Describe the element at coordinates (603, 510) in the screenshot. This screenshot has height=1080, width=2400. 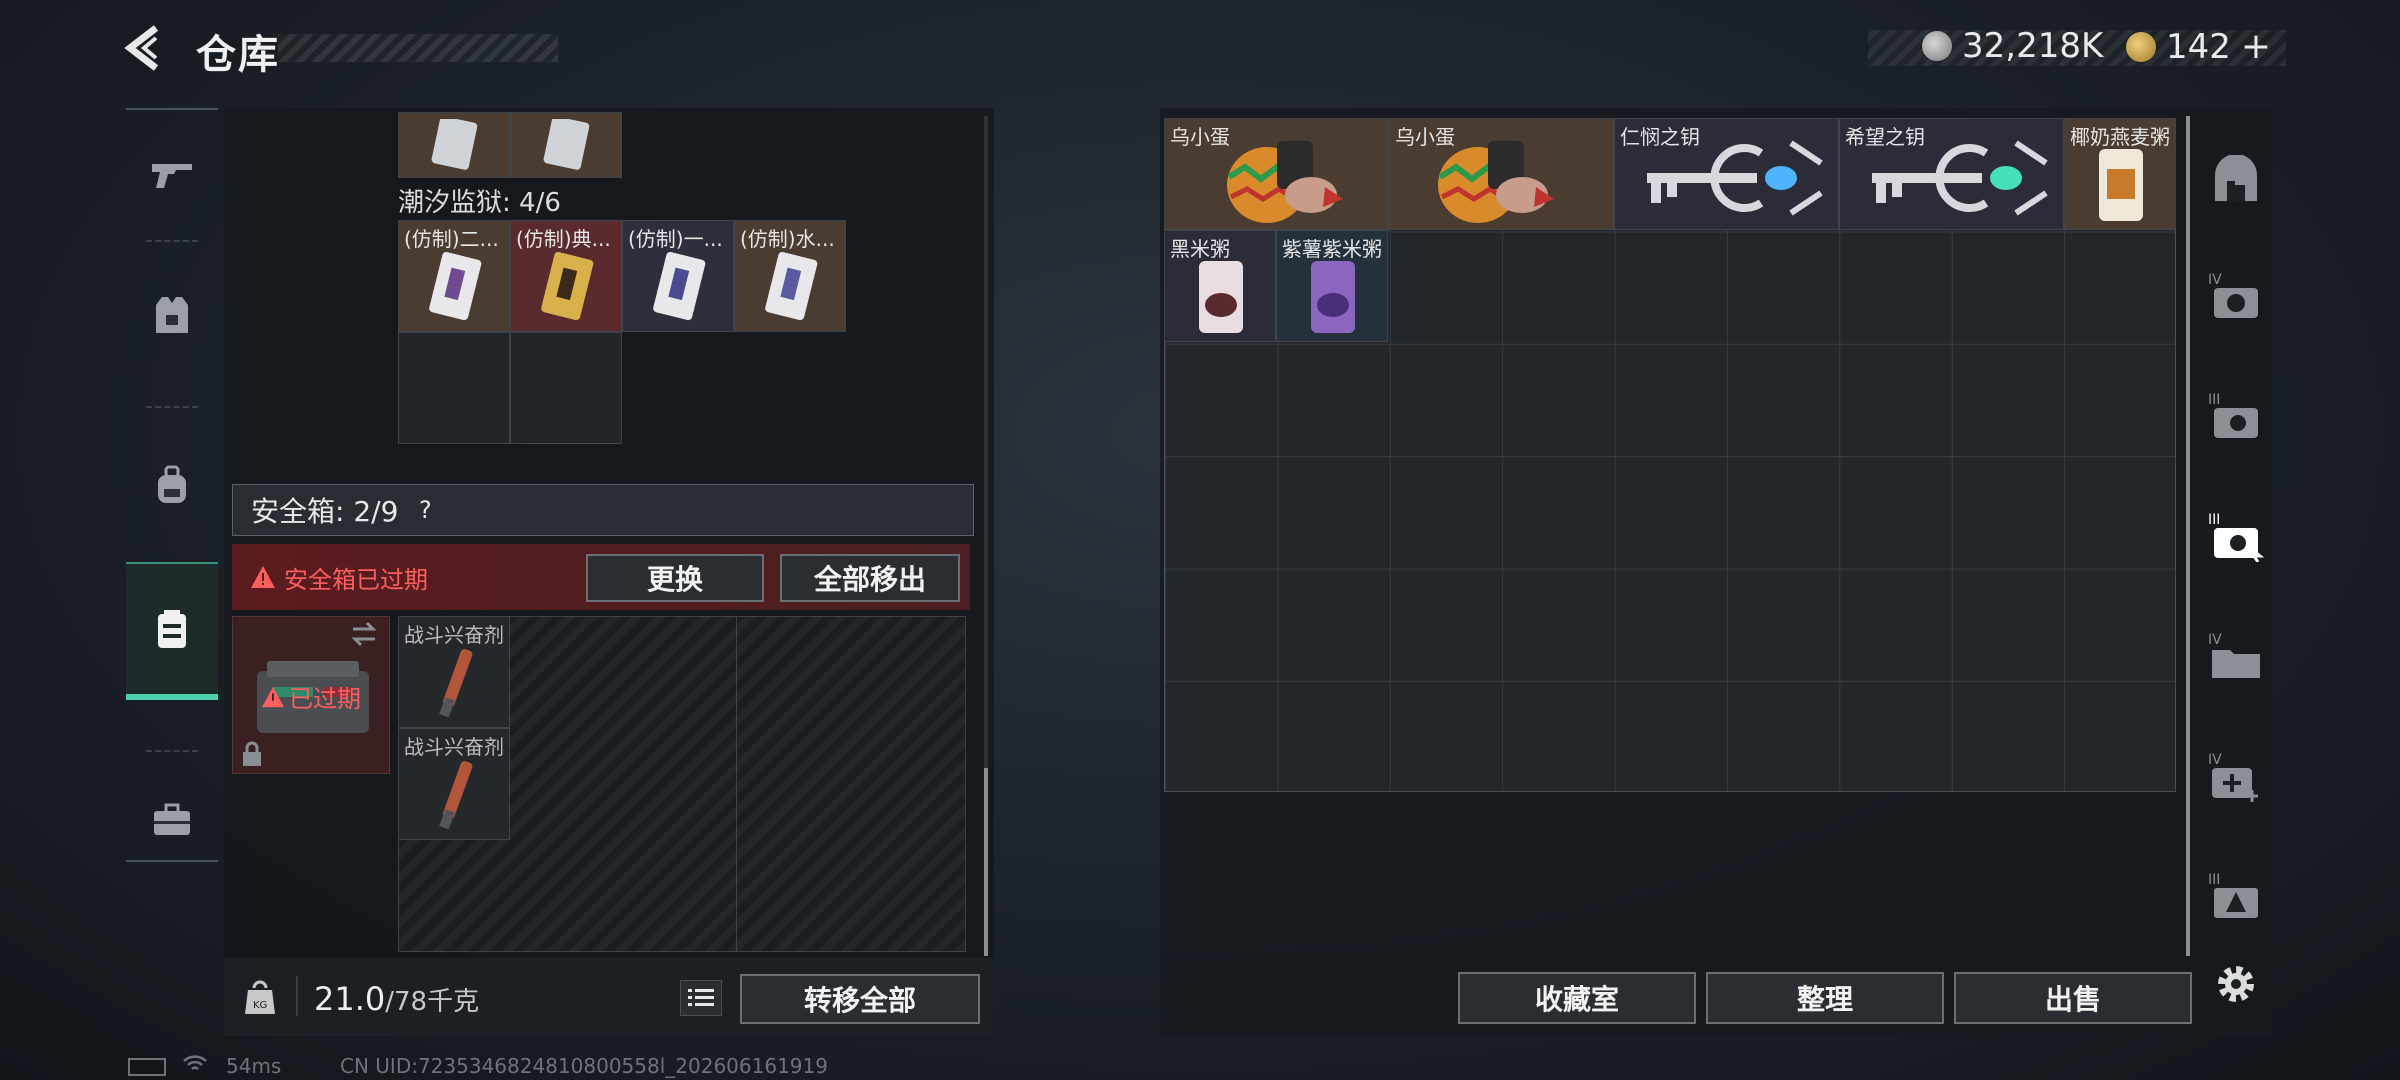
I see `safebox-header: 安全箱: 2/9 ?` at that location.